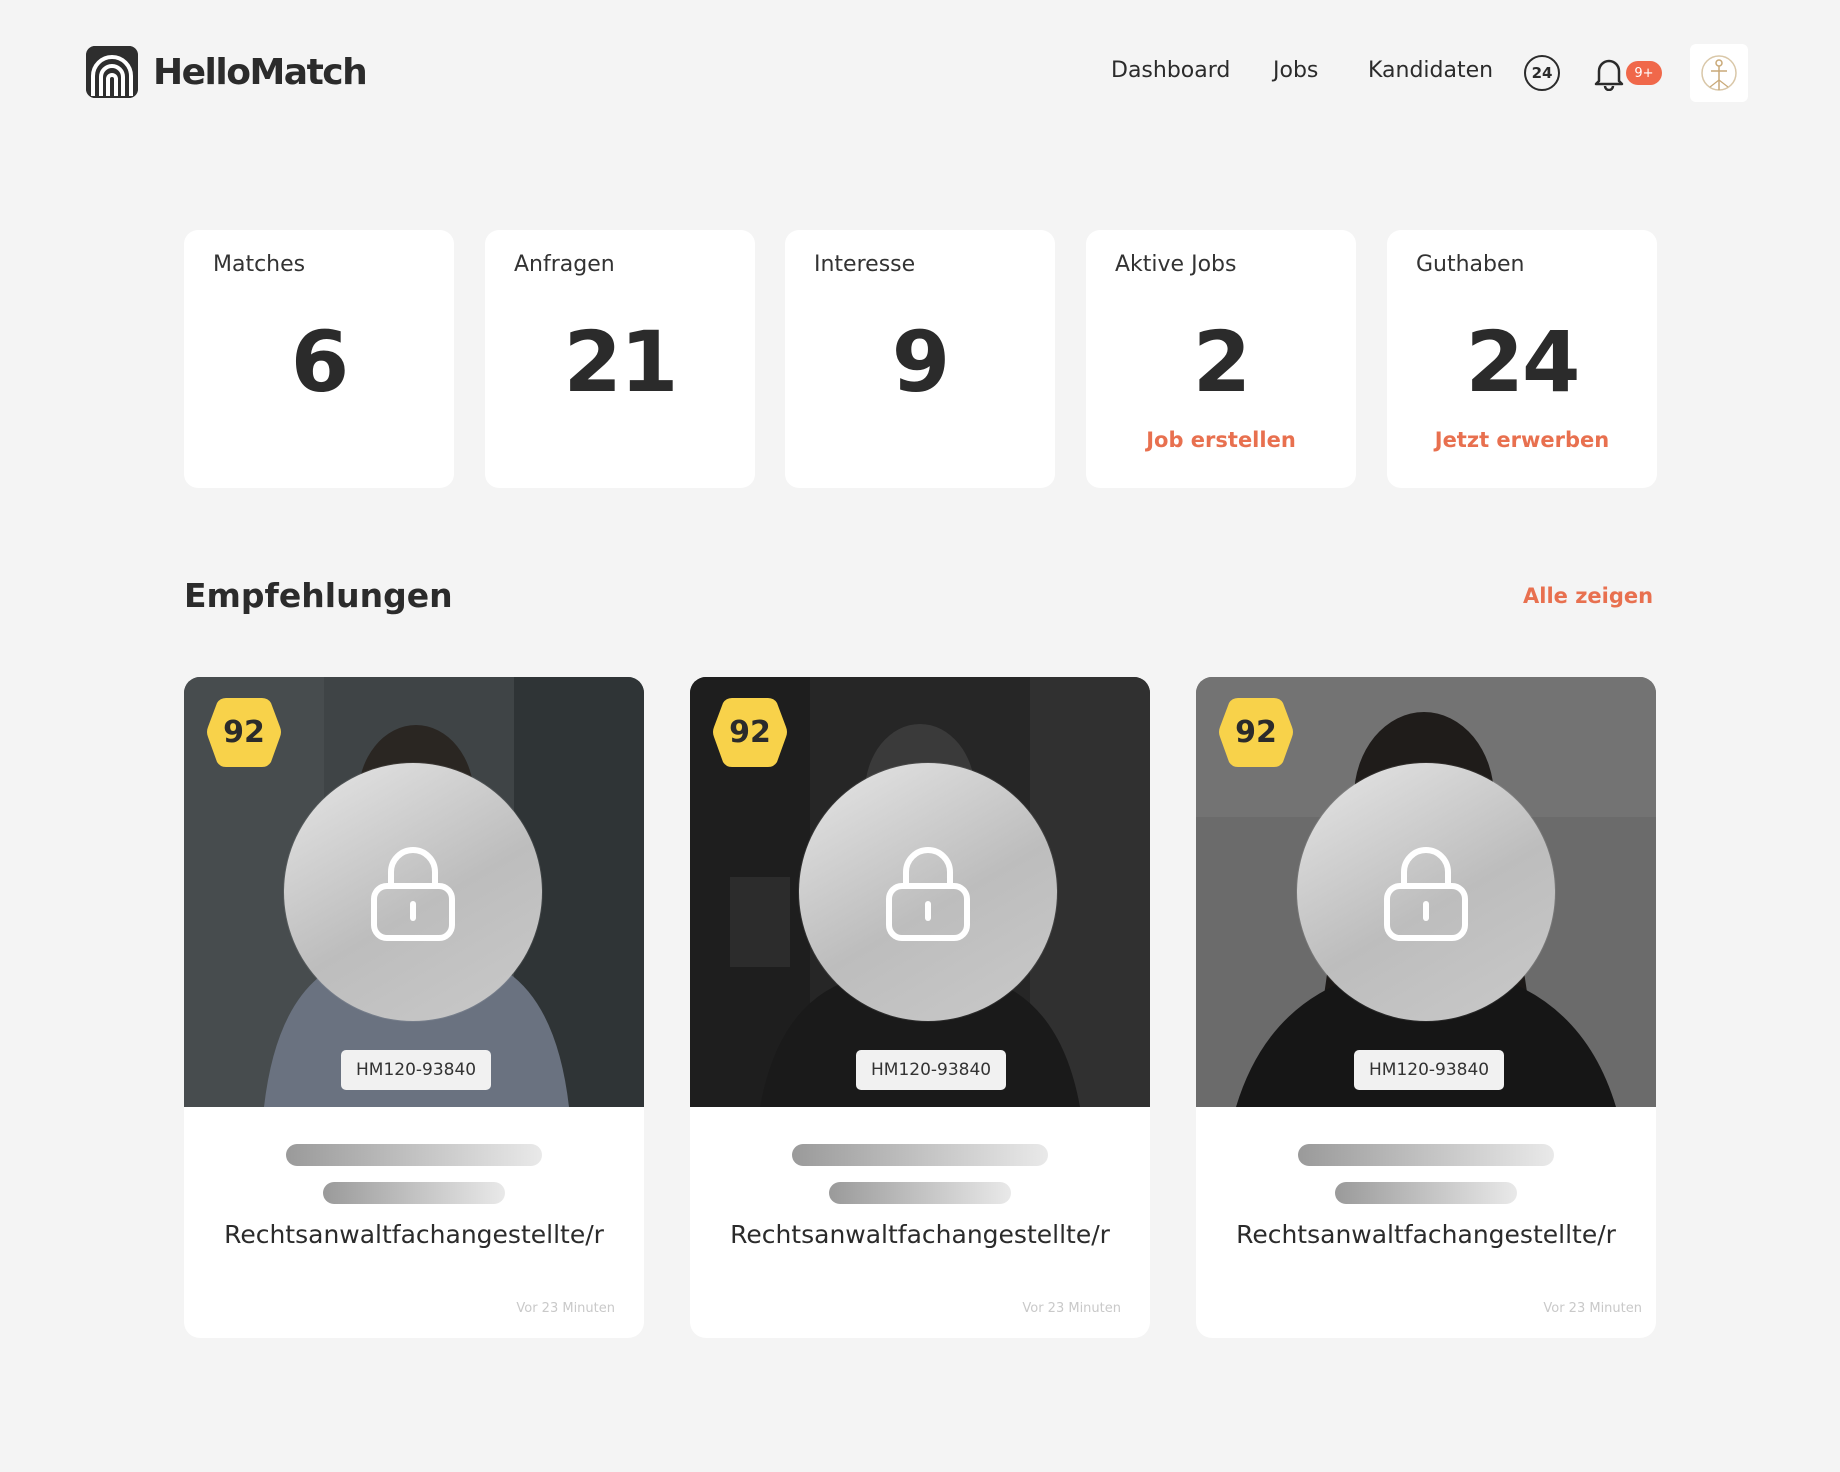  Describe the element at coordinates (1221, 362) in the screenshot. I see `stat-value: 2` at that location.